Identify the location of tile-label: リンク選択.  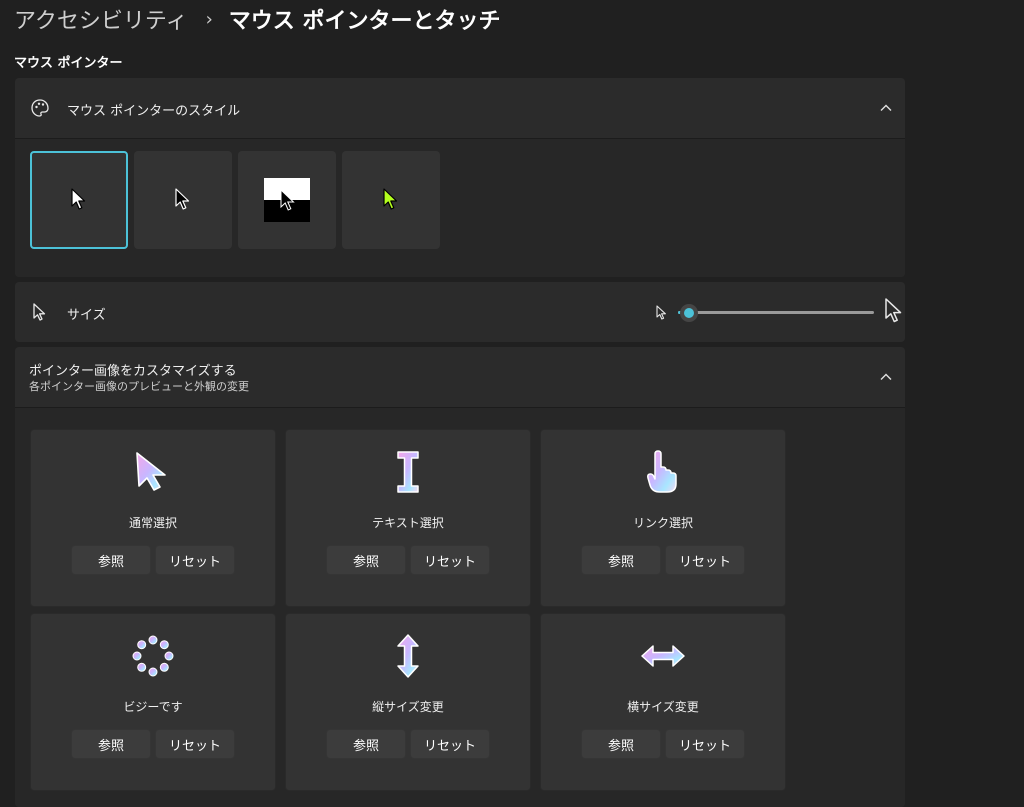
(662, 523).